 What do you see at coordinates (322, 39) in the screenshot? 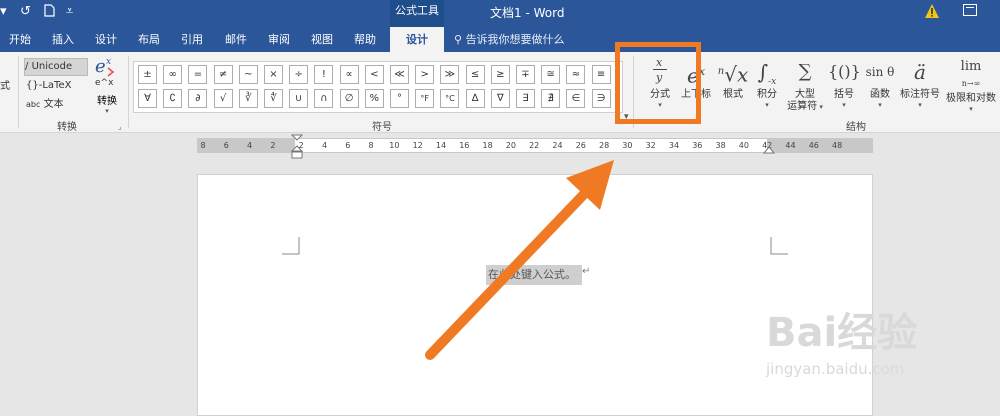
I see `tab-view: 视图` at bounding box center [322, 39].